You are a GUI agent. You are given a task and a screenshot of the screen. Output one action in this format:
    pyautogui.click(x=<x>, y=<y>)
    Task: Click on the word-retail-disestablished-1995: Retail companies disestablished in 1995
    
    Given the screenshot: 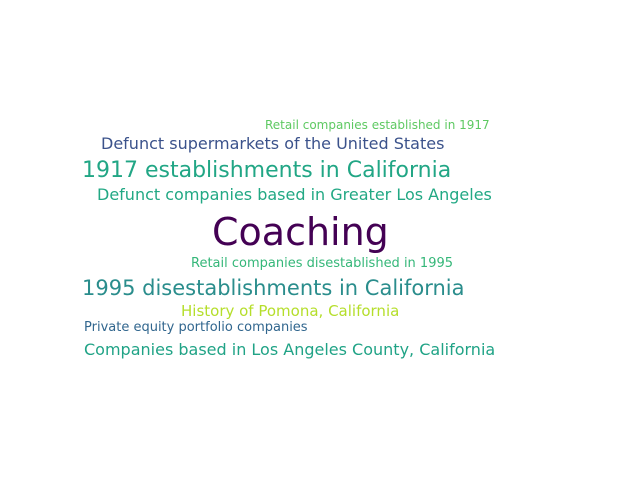 What is the action you would take?
    pyautogui.click(x=322, y=263)
    